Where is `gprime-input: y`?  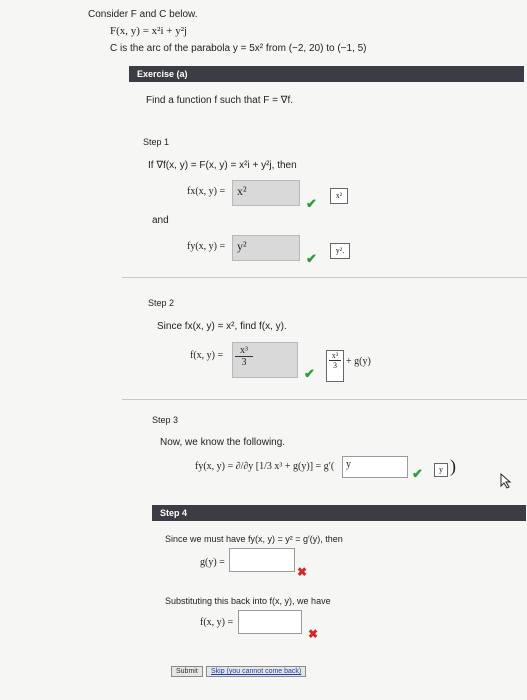 gprime-input: y is located at coordinates (375, 467).